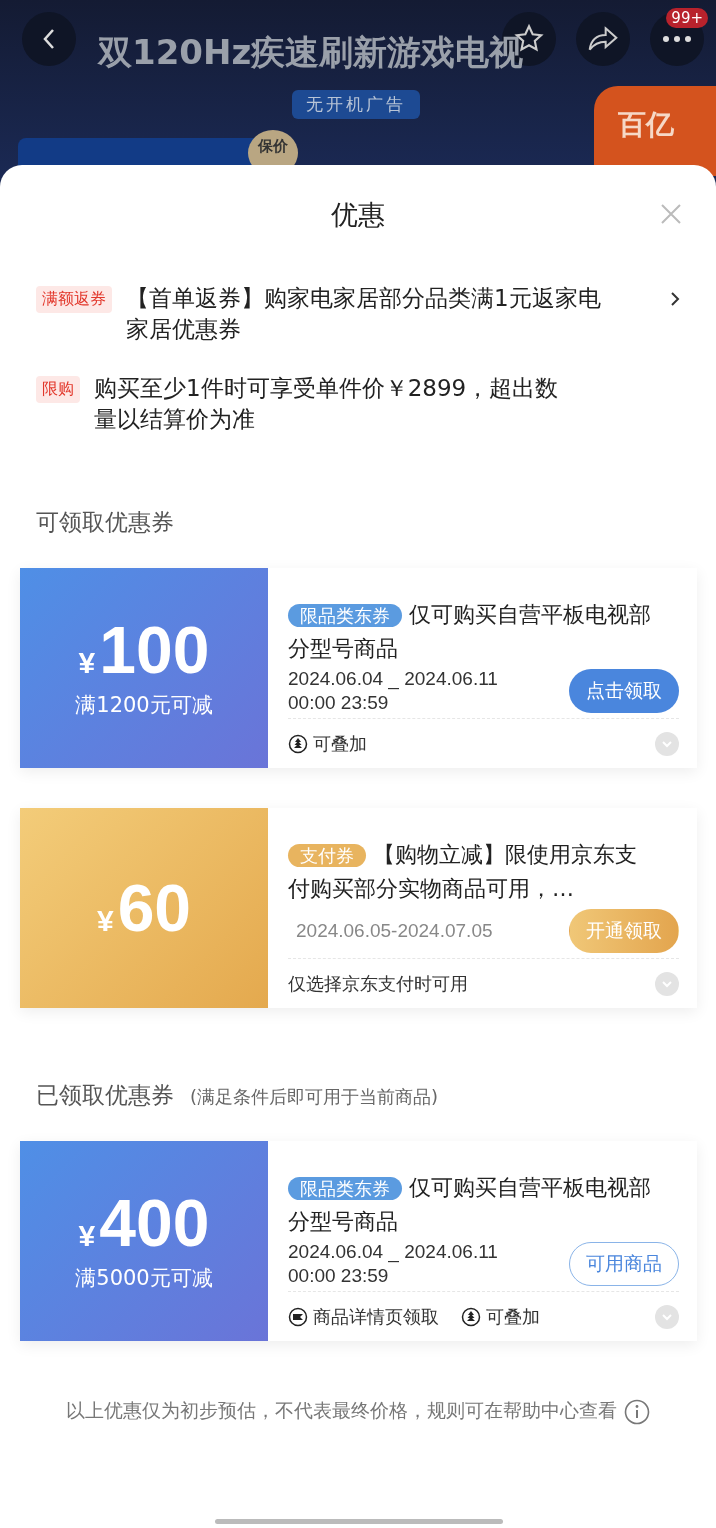 This screenshot has height=1528, width=716. I want to click on offer-tag: 满额返券, so click(74, 299).